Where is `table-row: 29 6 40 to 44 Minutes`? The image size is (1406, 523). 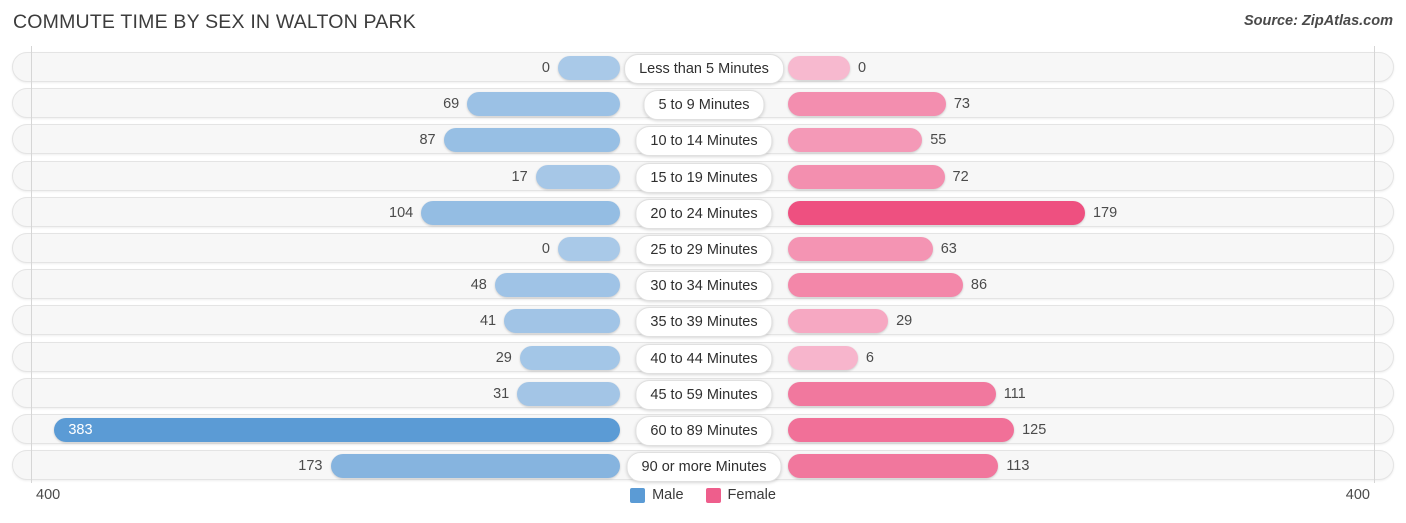 table-row: 29 6 40 to 44 Minutes is located at coordinates (703, 357).